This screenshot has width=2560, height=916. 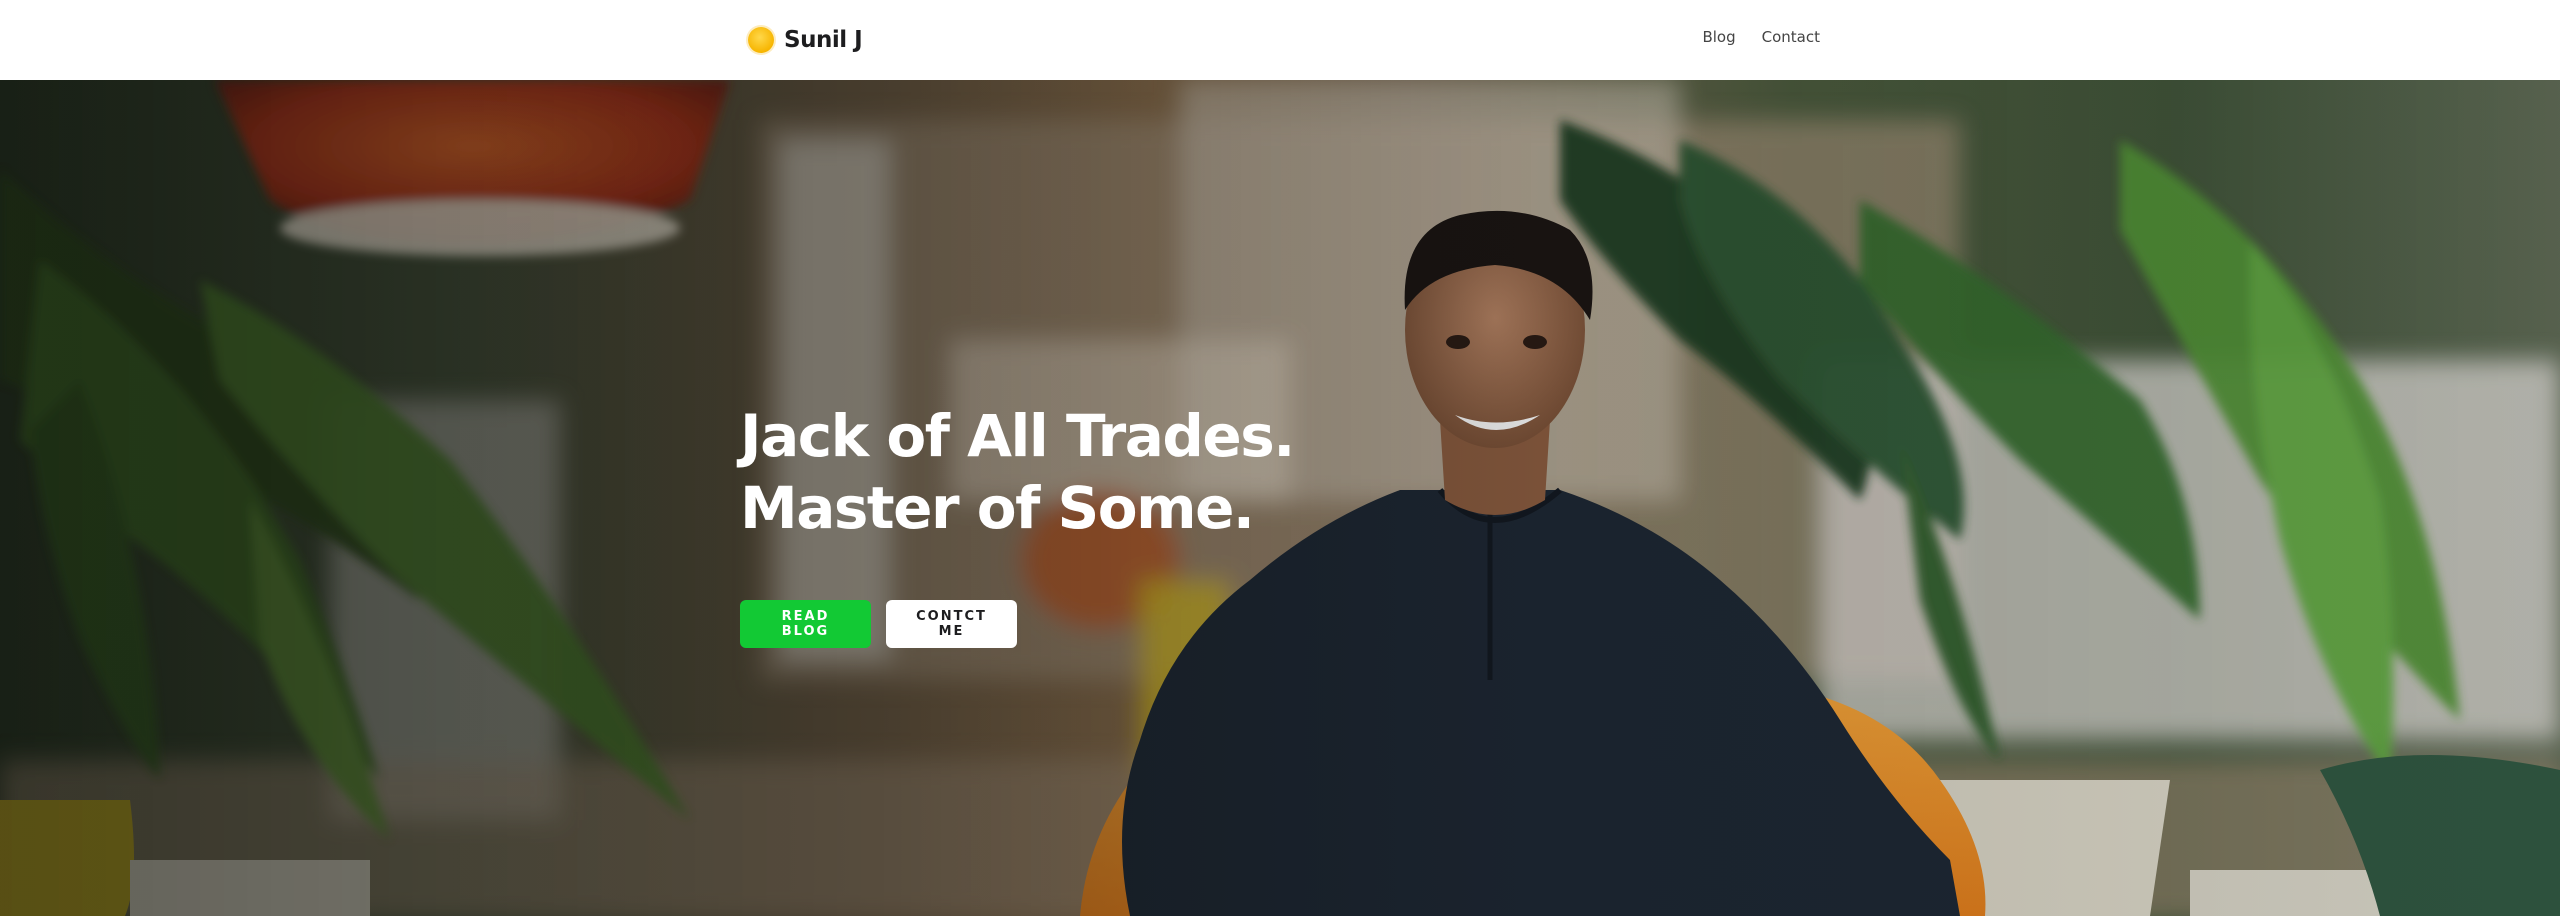 What do you see at coordinates (823, 40) in the screenshot?
I see `brand-name: Sunil J` at bounding box center [823, 40].